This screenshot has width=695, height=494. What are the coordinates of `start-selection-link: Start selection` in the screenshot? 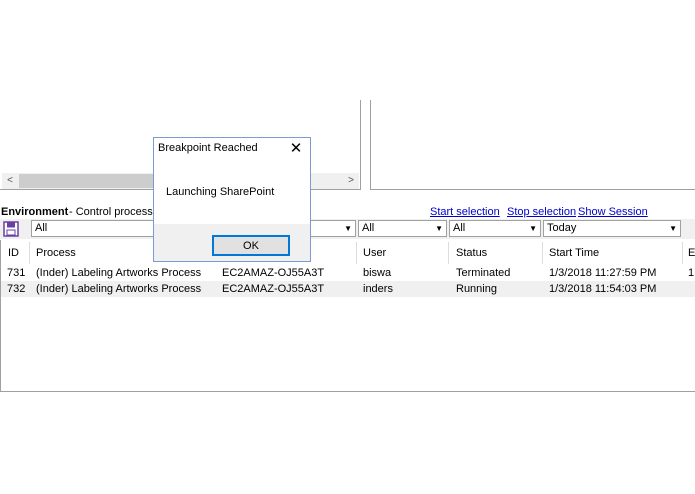 It's located at (465, 212).